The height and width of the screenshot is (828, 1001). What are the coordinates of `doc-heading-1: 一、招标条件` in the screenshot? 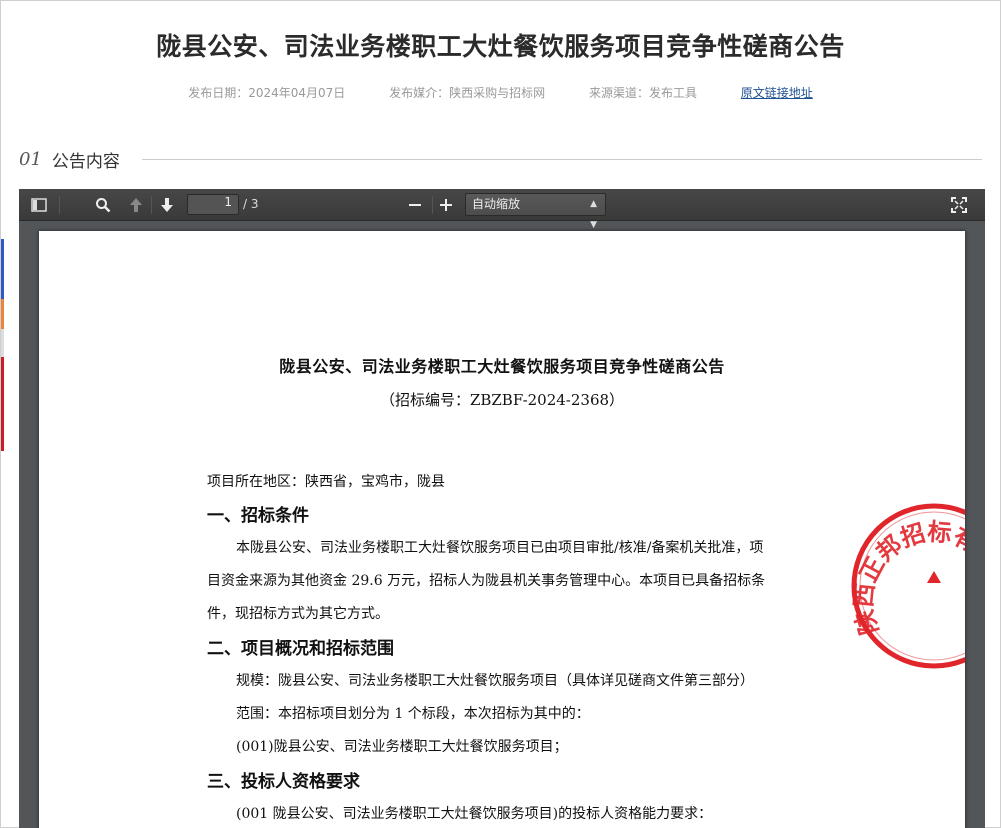 It's located at (258, 516).